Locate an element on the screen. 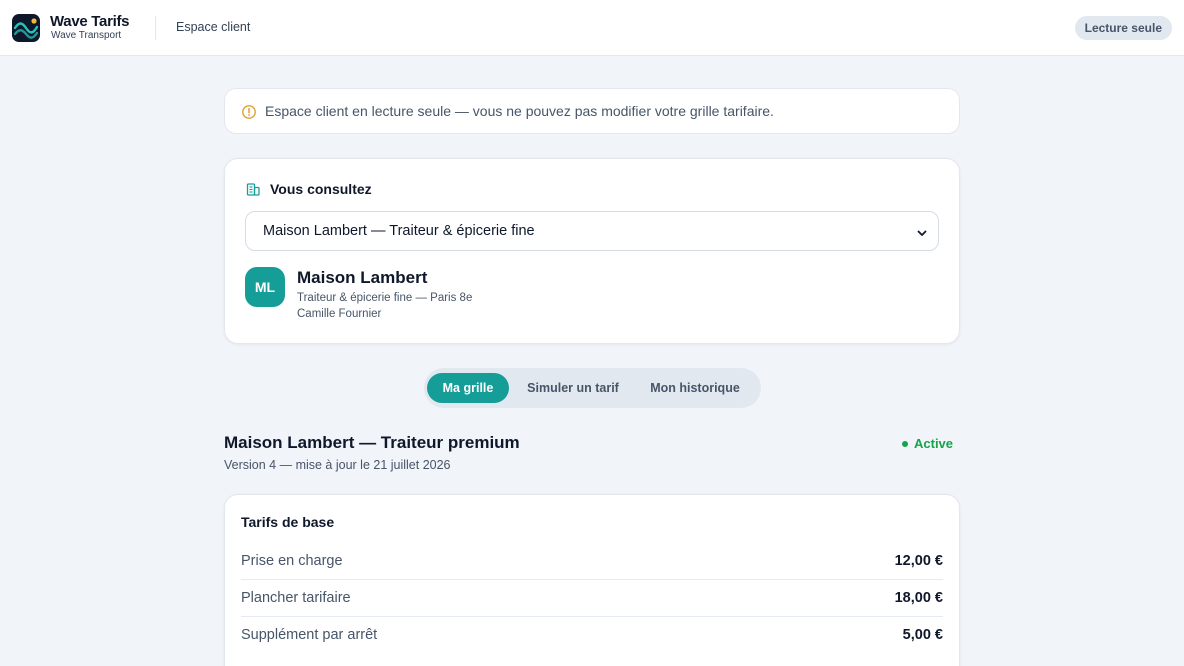 The height and width of the screenshot is (666, 1184). rate-row: Prise en charge 12,00 € is located at coordinates (592, 561).